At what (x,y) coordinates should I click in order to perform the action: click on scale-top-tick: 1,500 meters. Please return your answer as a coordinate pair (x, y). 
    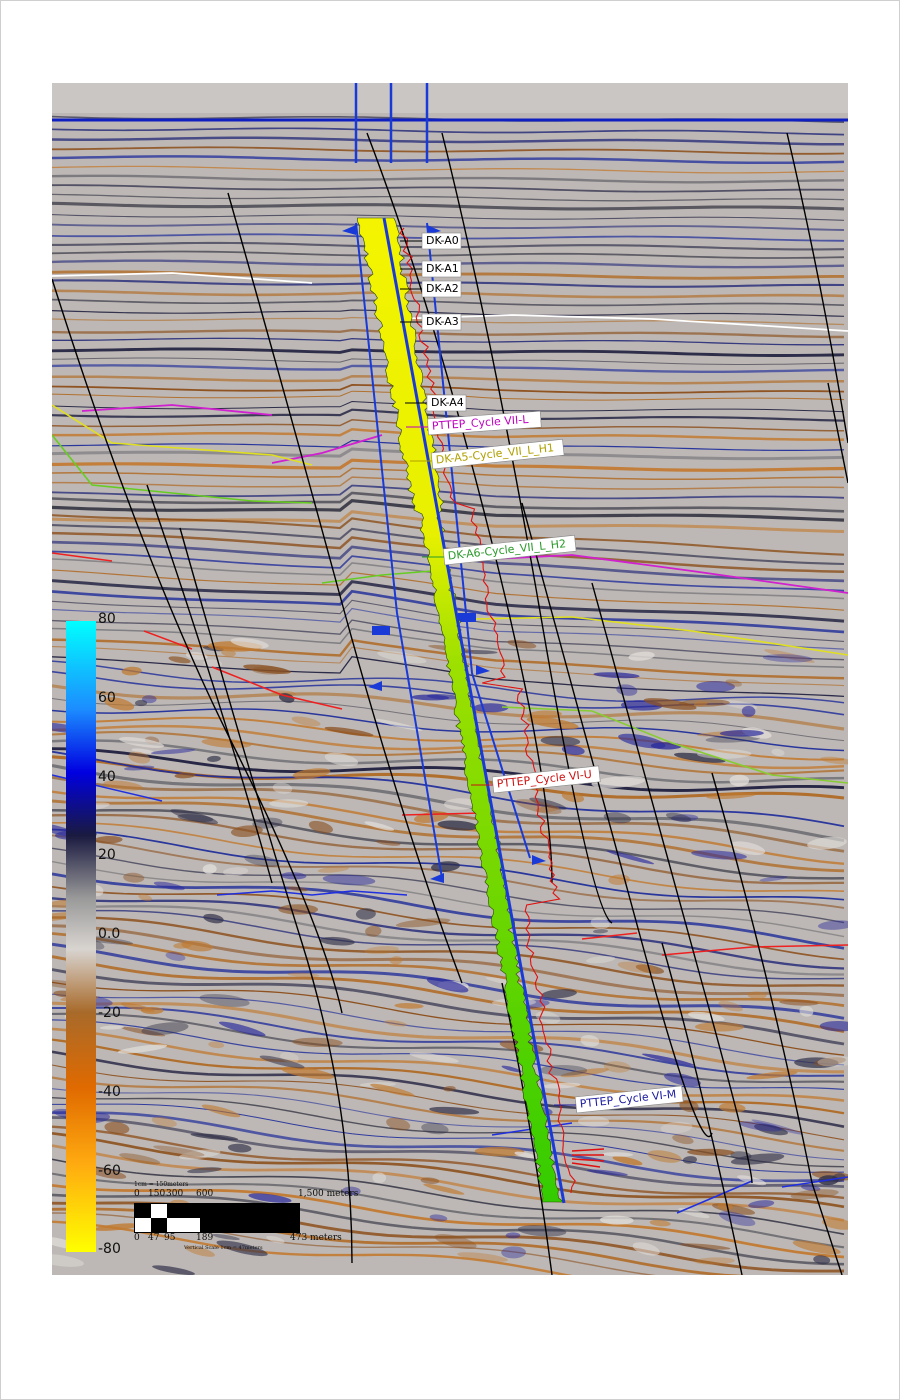
    Looking at the image, I should click on (328, 1194).